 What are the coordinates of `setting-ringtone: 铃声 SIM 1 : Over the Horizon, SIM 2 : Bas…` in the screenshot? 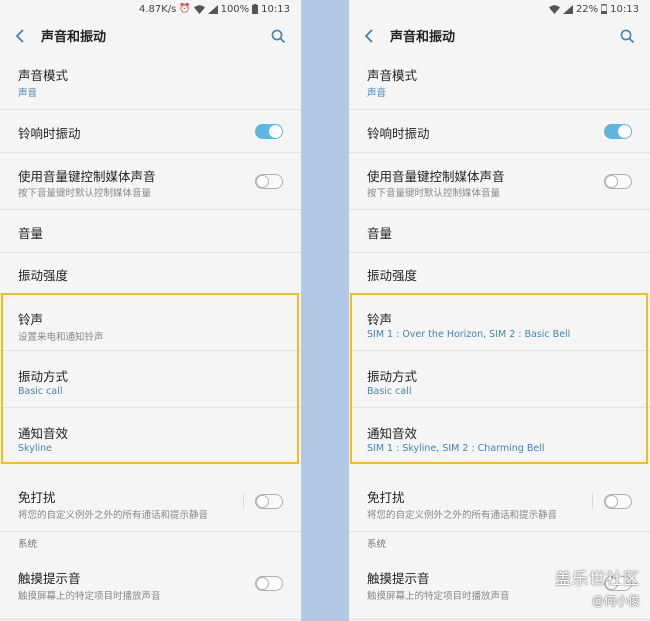 It's located at (499, 322).